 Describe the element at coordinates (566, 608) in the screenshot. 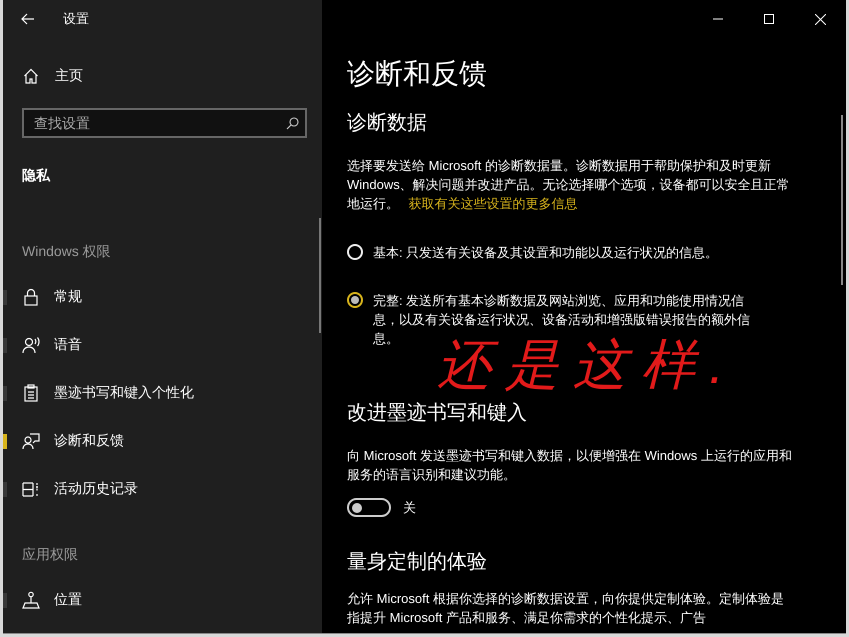

I see `description-text: 允许 Microsoft 根据你选择的诊断数据设置，向你提供定制体验。定制体验是指提升 Microsoft 产品和服务、满足你需求的个性化提示、广告` at that location.